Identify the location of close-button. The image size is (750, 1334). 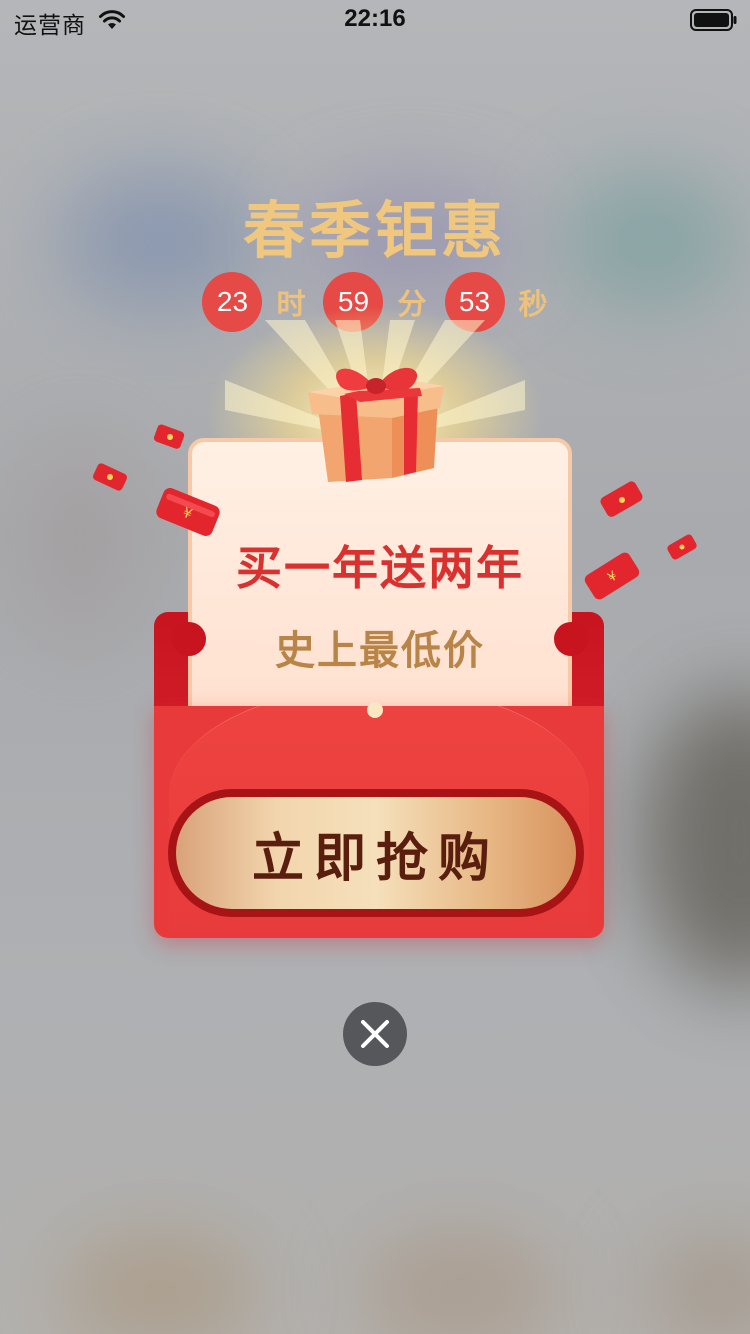
(375, 1034).